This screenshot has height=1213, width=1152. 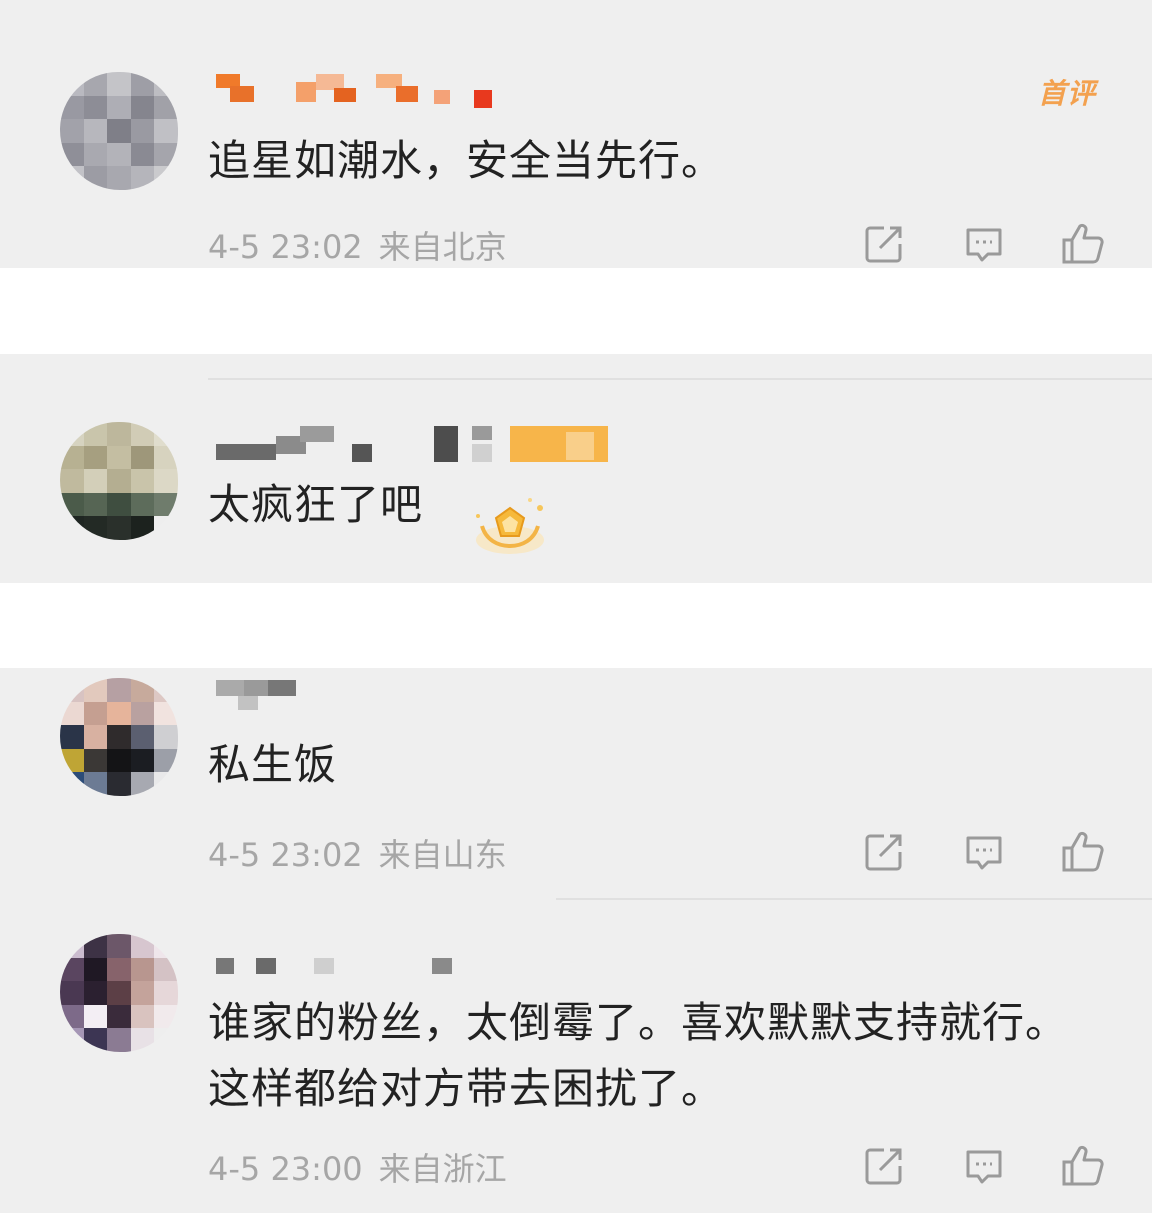 I want to click on comment-text: 谁家的粉丝，太倒霉了。喜欢默默支持就行。这样都给对方带去困扰了。, so click(x=638, y=1055).